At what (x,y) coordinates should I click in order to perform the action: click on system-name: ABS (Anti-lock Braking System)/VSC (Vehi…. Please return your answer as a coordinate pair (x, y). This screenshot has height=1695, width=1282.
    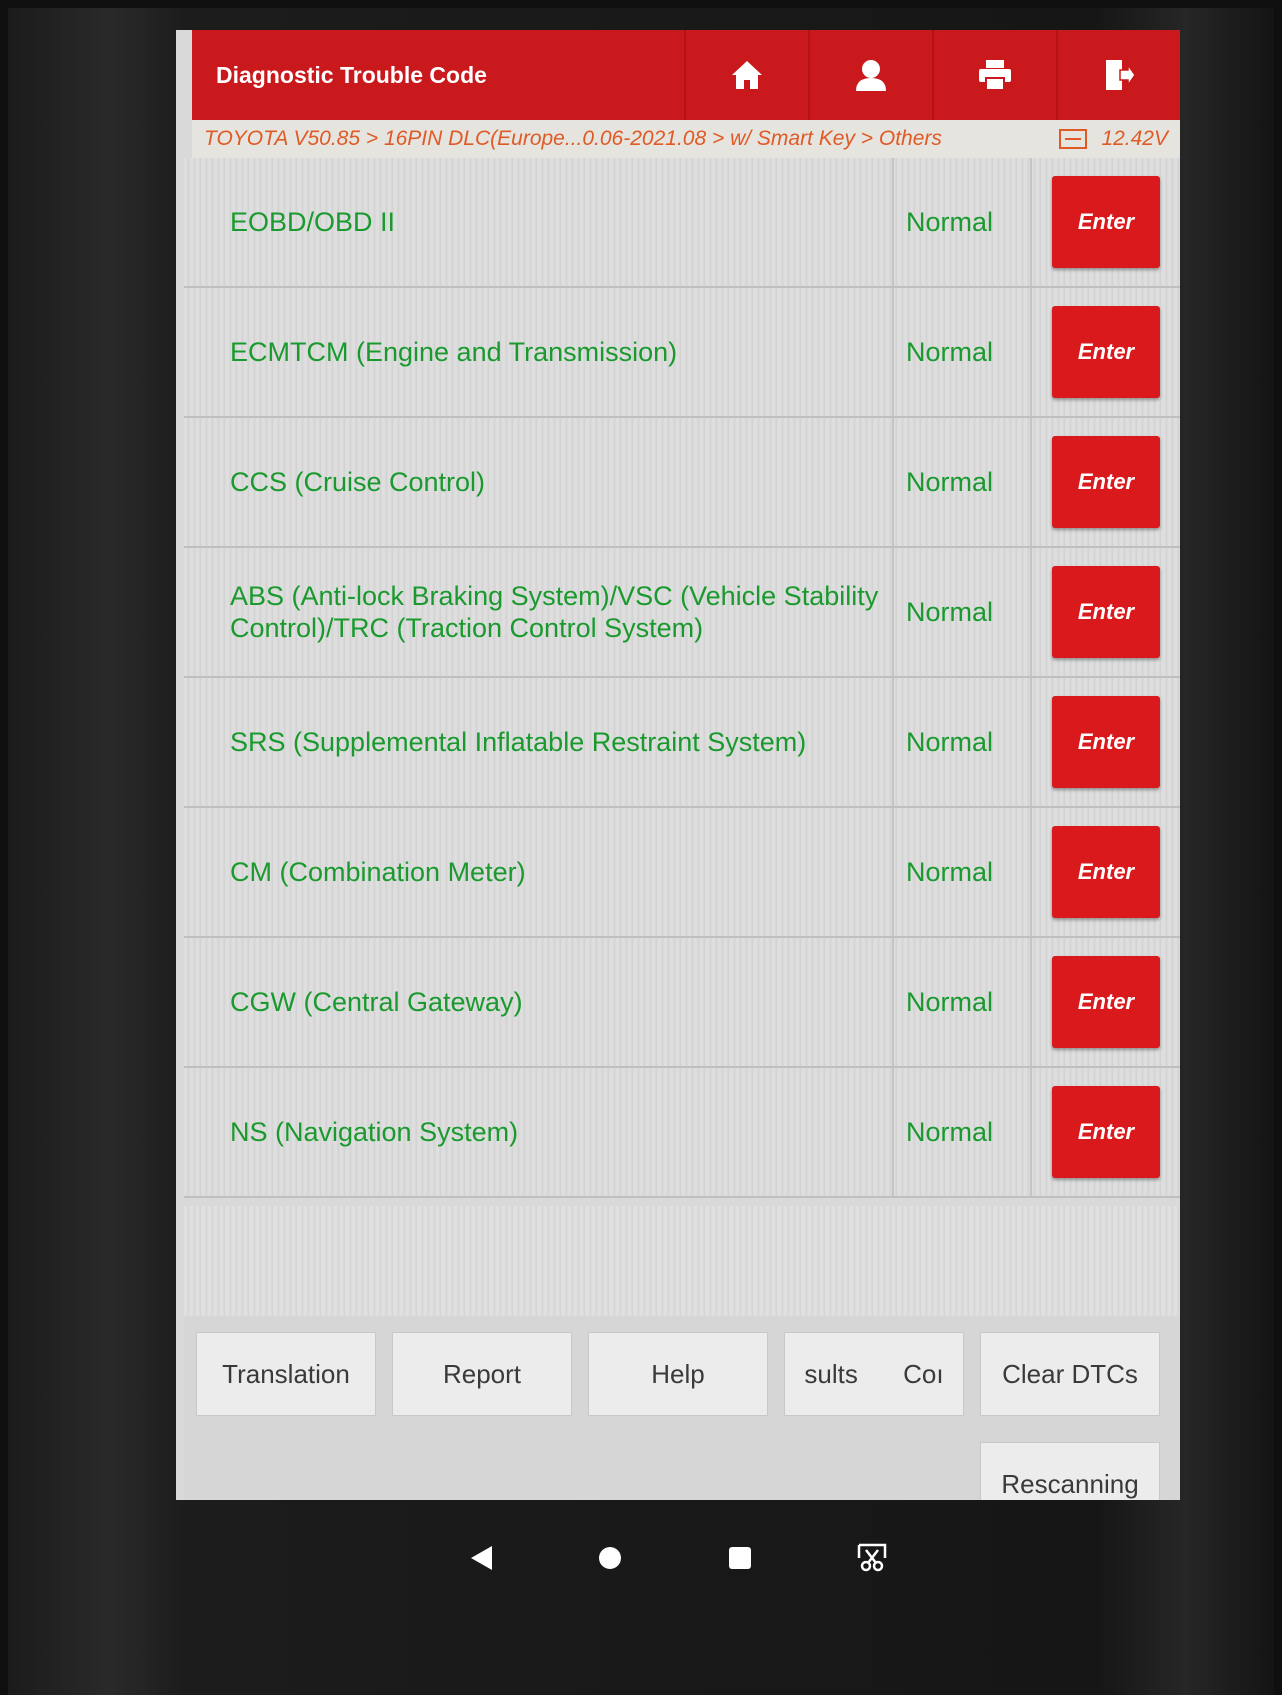
    Looking at the image, I should click on (539, 612).